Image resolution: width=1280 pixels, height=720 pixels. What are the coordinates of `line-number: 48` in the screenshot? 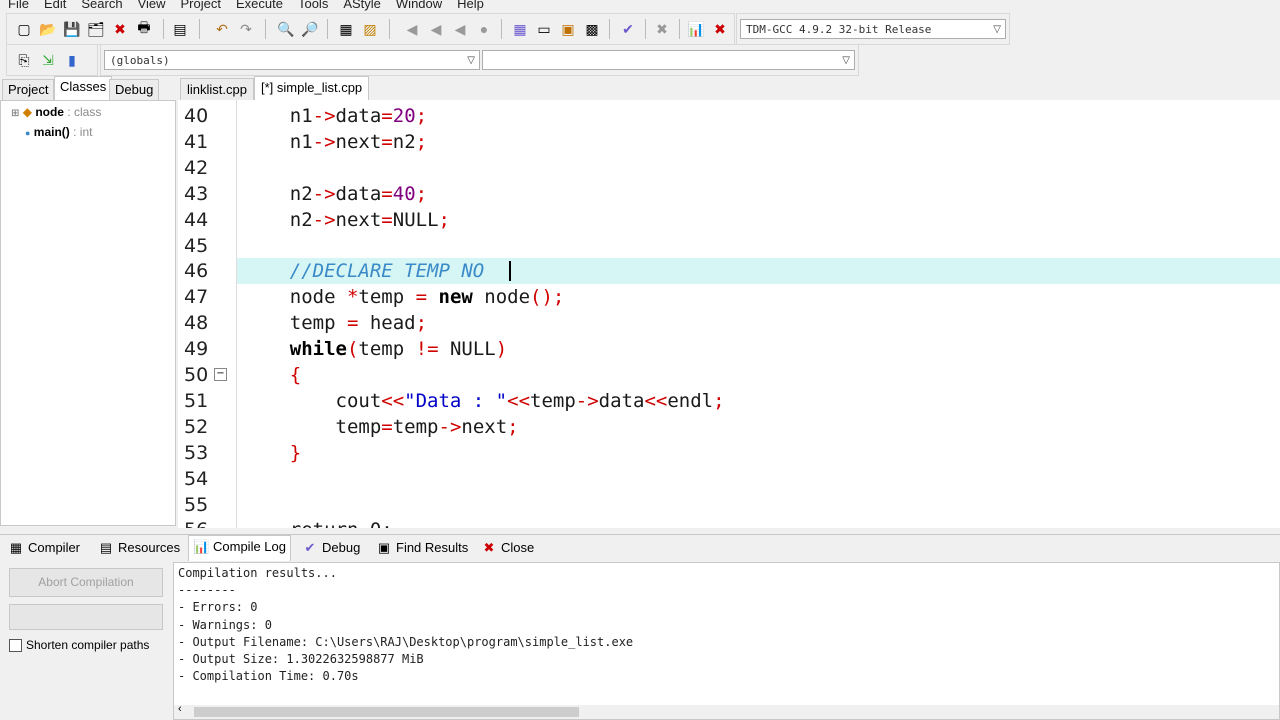 It's located at (196, 323).